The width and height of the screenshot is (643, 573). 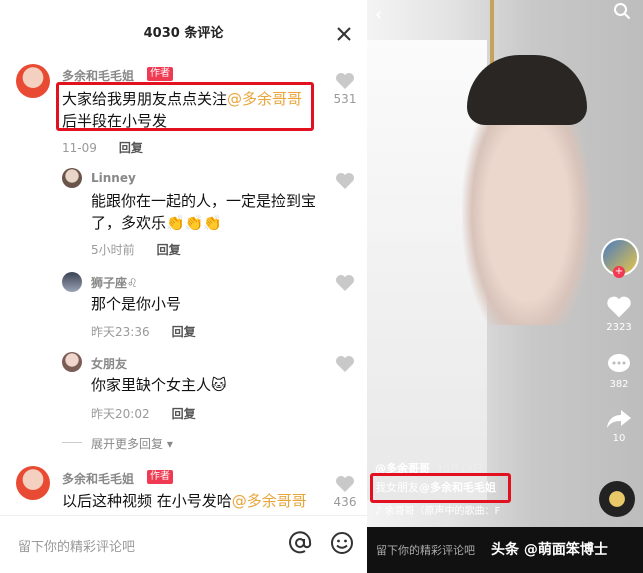 What do you see at coordinates (437, 509) in the screenshot?
I see `video-music: ♪ 余哥哥（原声中的歌曲：F` at bounding box center [437, 509].